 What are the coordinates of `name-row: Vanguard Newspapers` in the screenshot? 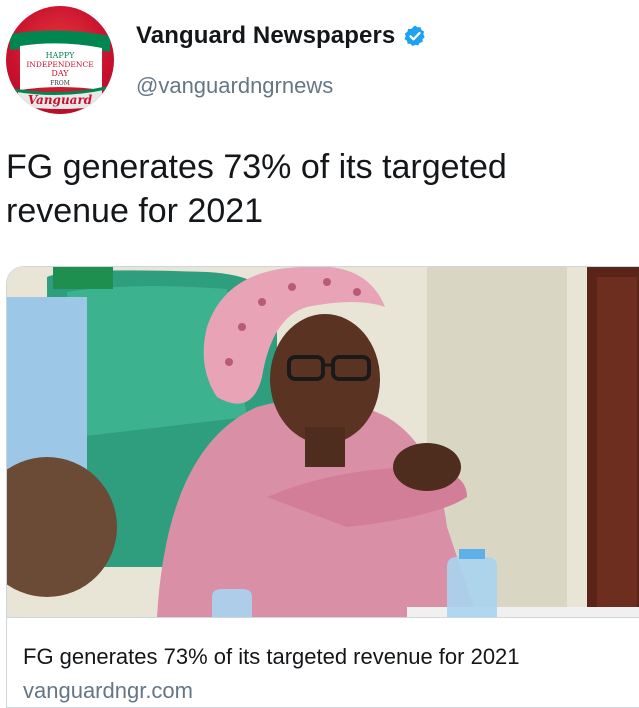 It's located at (281, 36).